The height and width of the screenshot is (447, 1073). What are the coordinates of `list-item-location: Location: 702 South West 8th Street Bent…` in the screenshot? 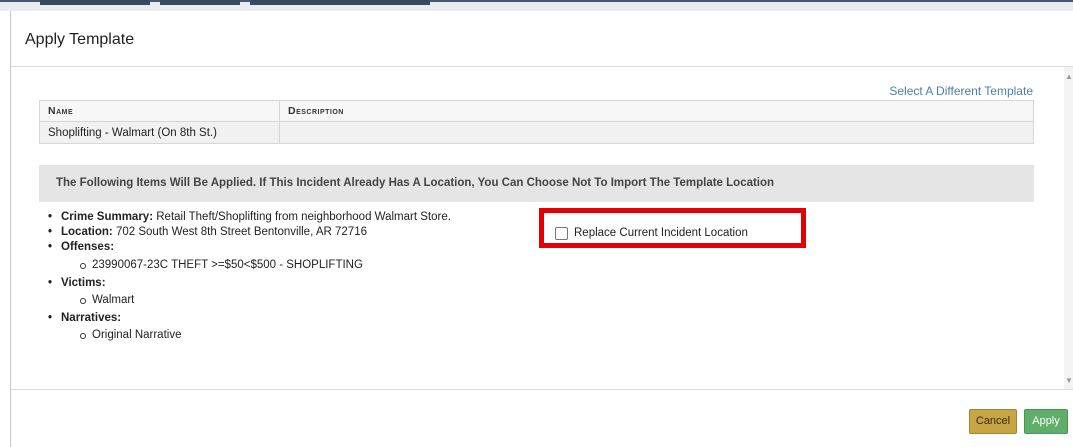 It's located at (249, 232).